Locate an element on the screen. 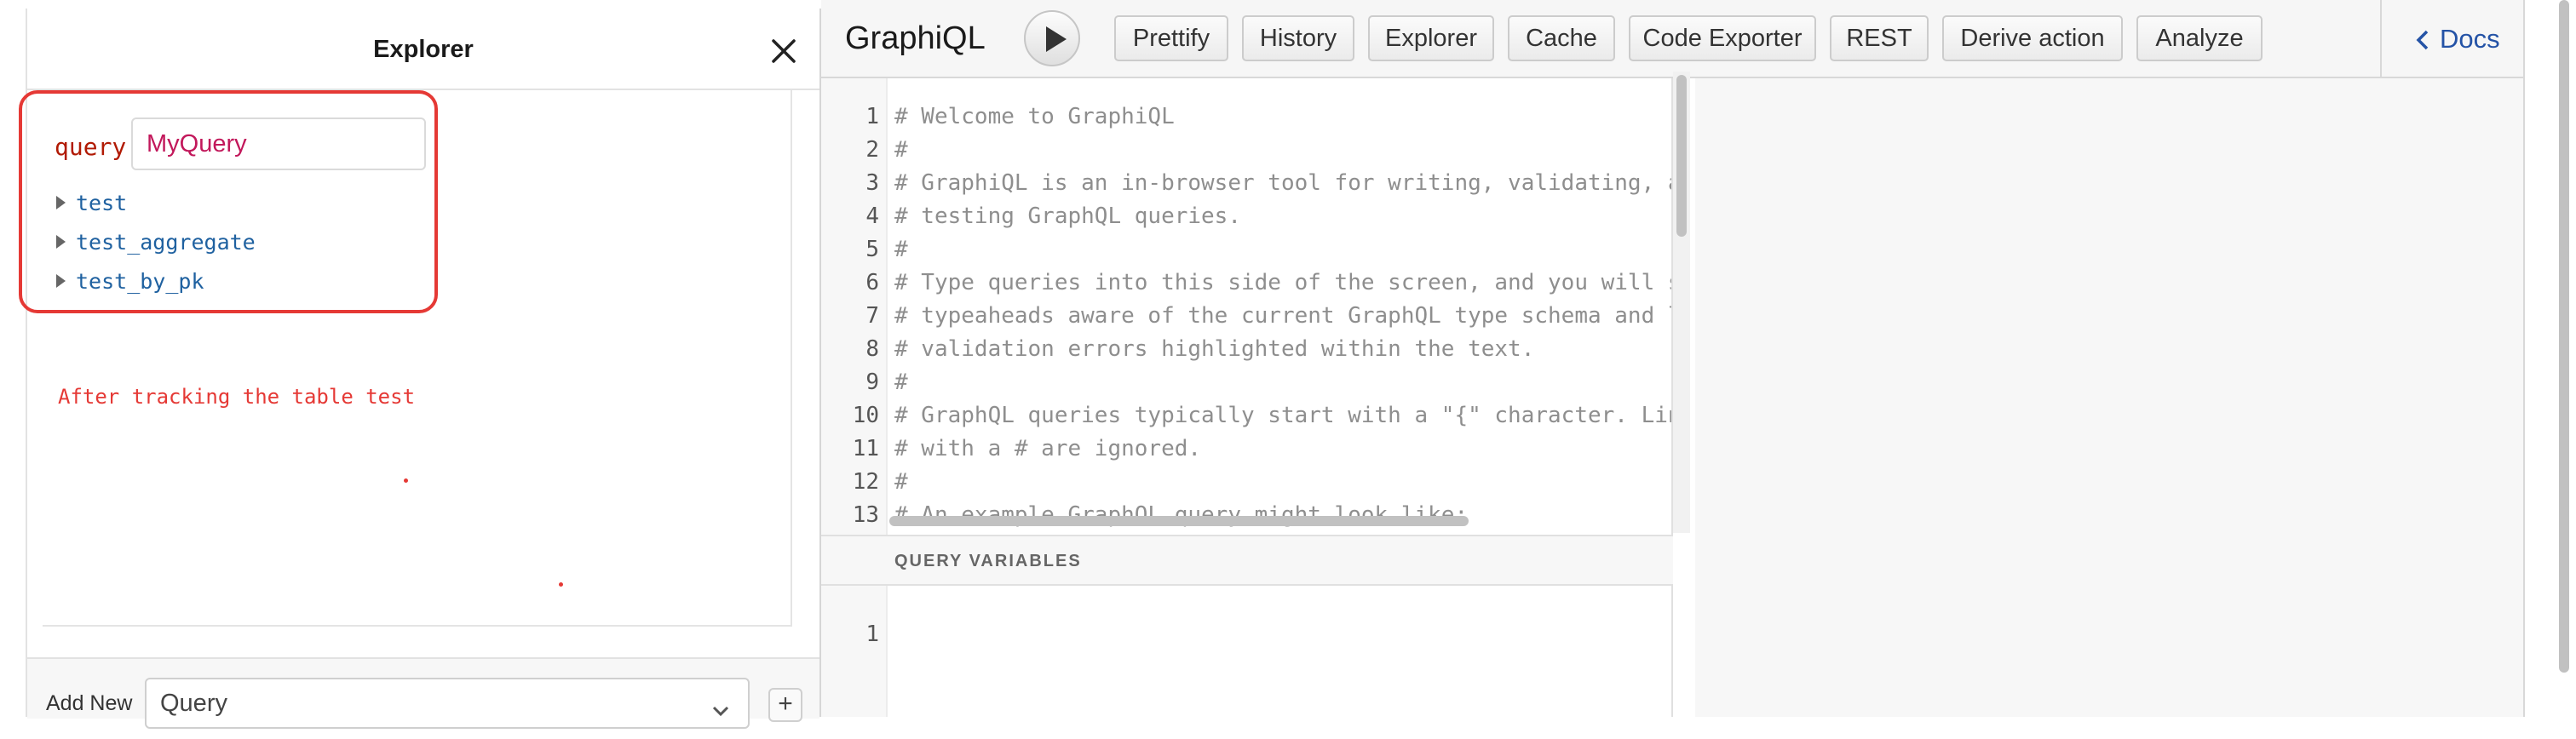  query-variables-editor: 1 is located at coordinates (1247, 651).